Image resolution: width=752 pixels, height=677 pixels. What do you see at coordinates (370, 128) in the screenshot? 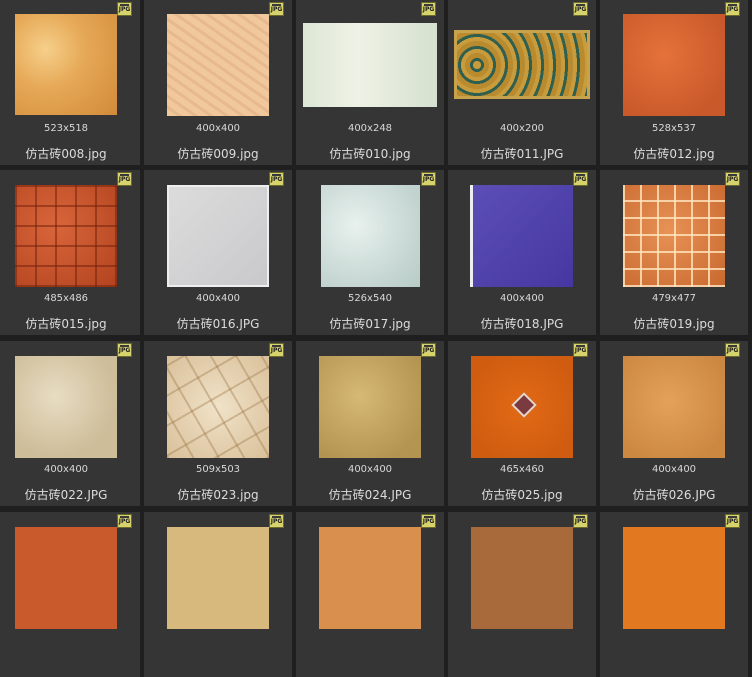
I see `image-dimensions: 400x248` at bounding box center [370, 128].